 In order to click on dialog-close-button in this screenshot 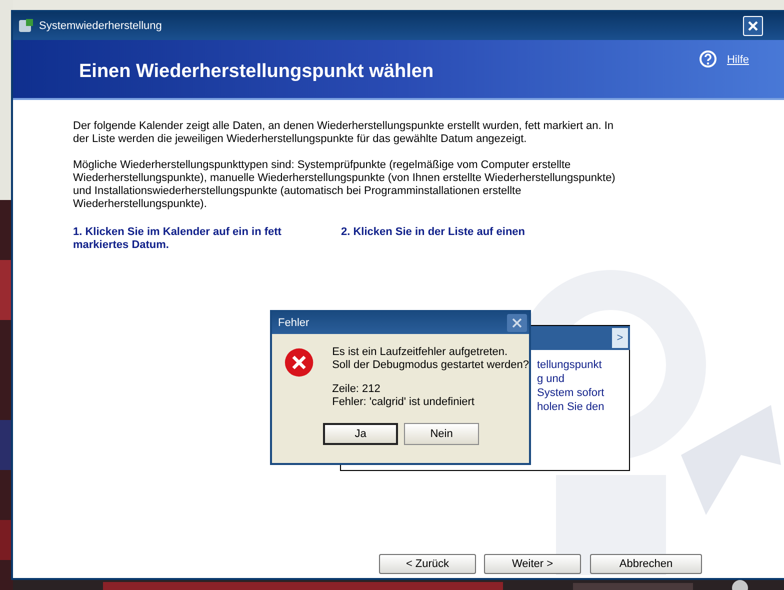, I will do `click(517, 323)`.